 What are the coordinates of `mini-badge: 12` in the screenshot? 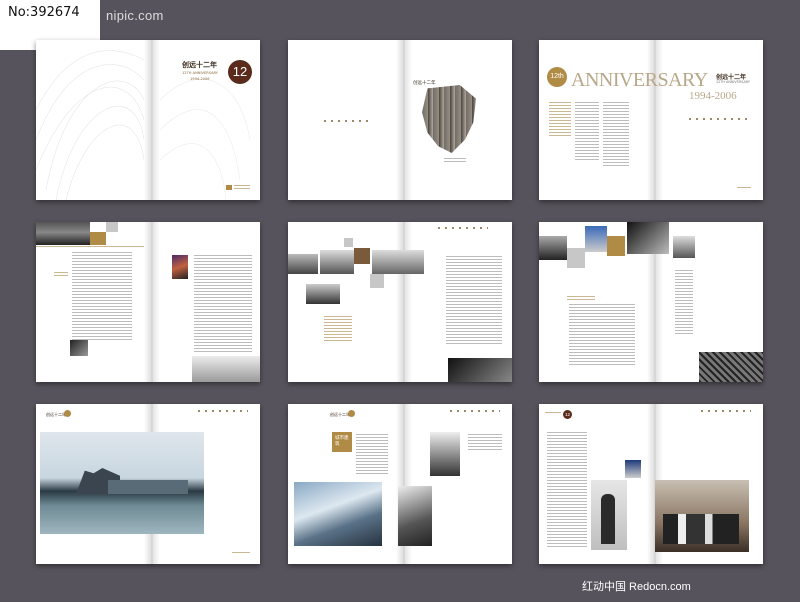 It's located at (567, 414).